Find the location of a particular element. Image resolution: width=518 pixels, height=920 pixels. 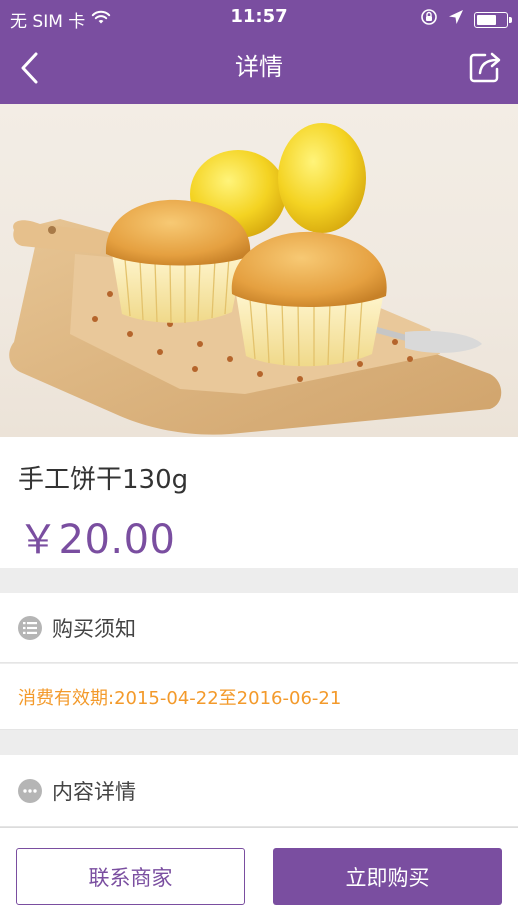

validity-text: 消费有效期:2015-04-22至2016-06-21 is located at coordinates (179, 697).